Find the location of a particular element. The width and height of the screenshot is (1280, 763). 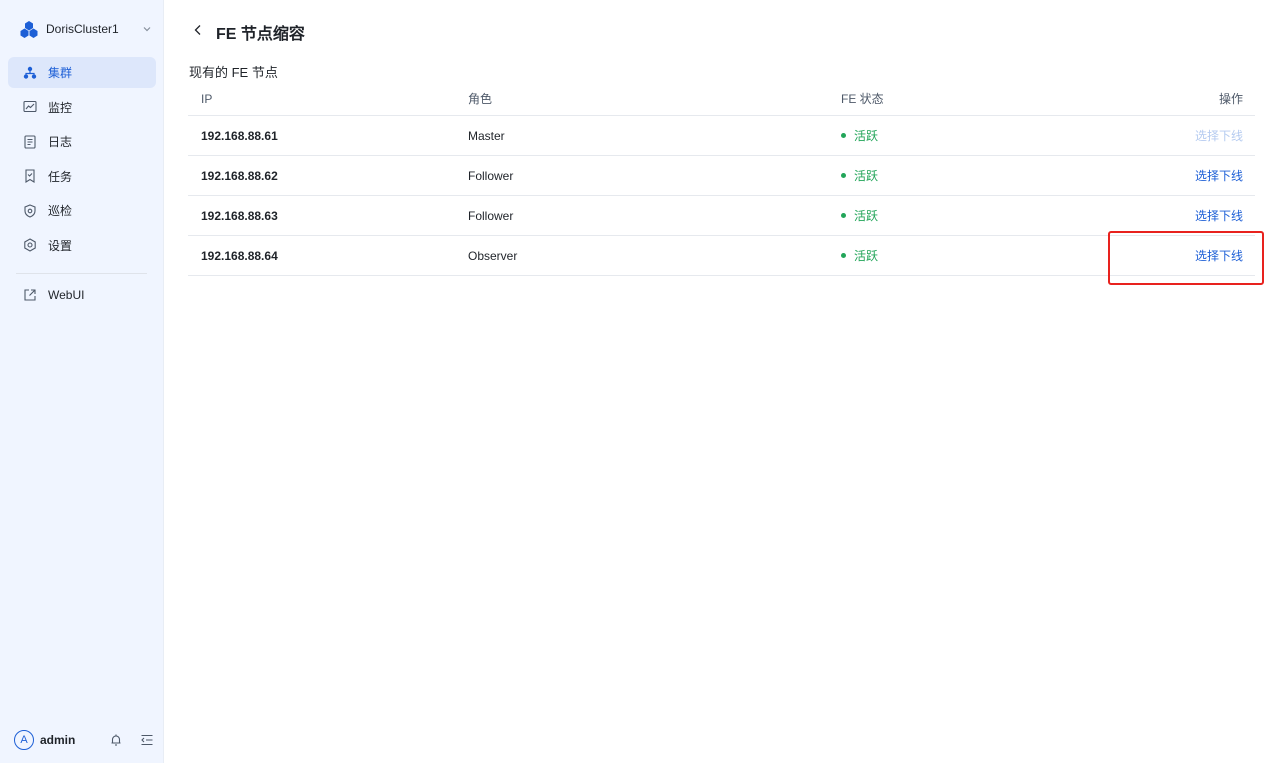

sidebar-item-label: 巡检 is located at coordinates (60, 211).